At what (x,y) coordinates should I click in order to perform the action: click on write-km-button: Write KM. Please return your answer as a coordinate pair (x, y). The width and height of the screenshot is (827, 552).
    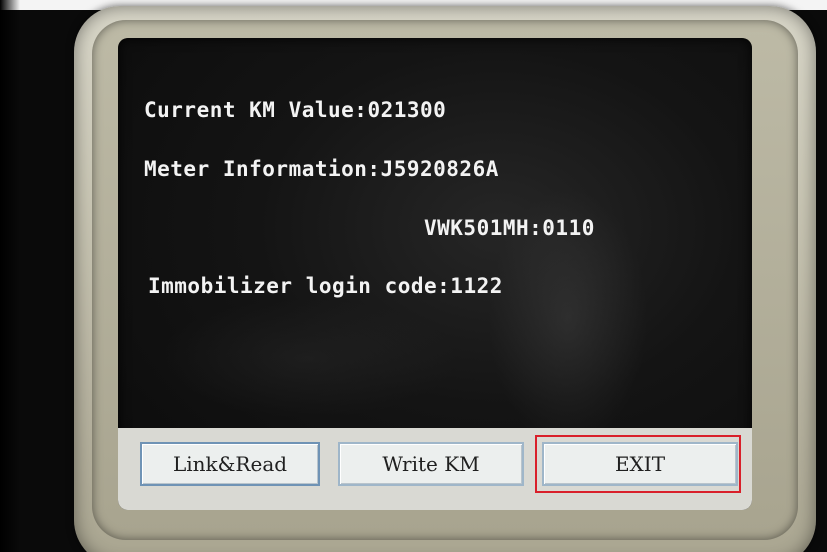
    Looking at the image, I should click on (431, 464).